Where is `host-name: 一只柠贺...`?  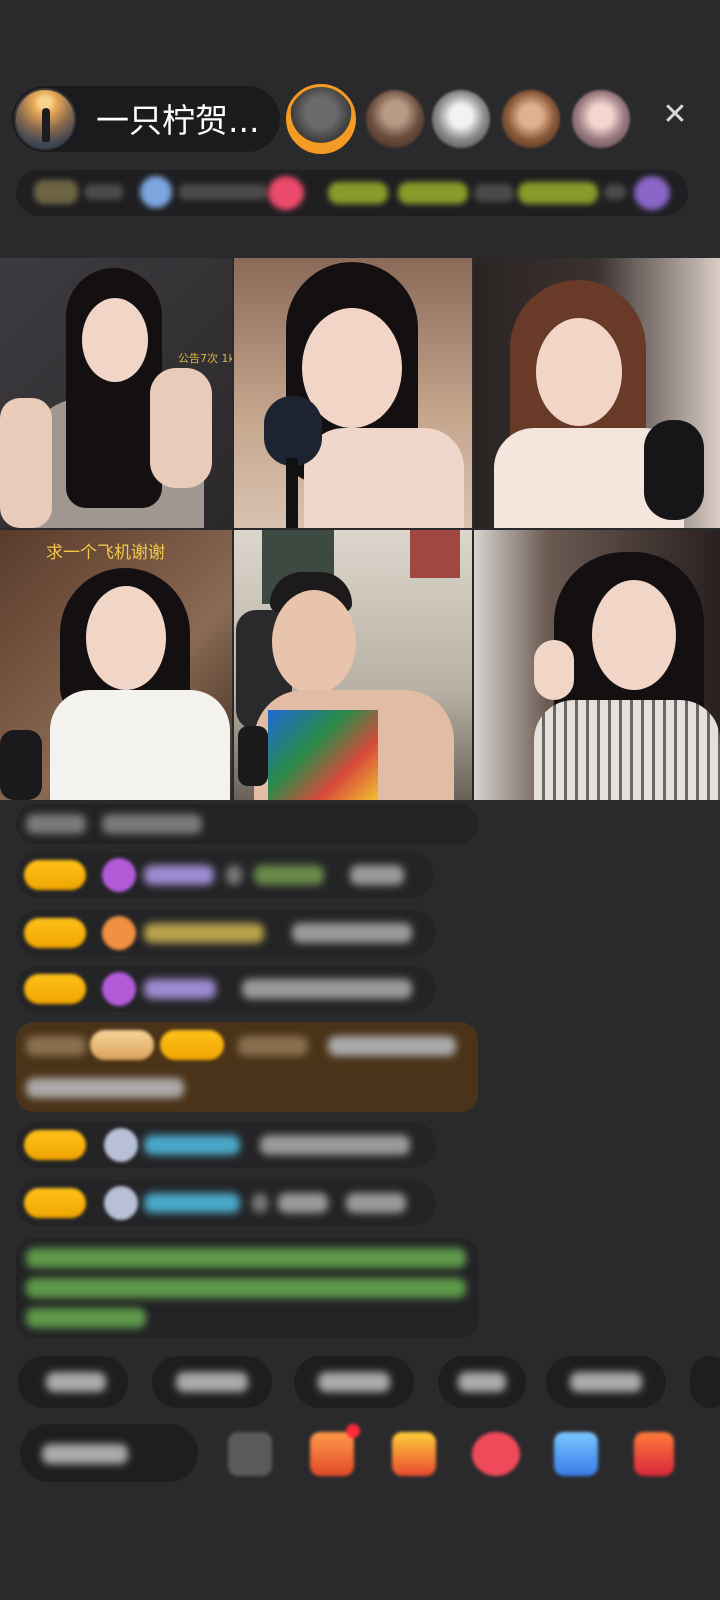 host-name: 一只柠贺... is located at coordinates (178, 120).